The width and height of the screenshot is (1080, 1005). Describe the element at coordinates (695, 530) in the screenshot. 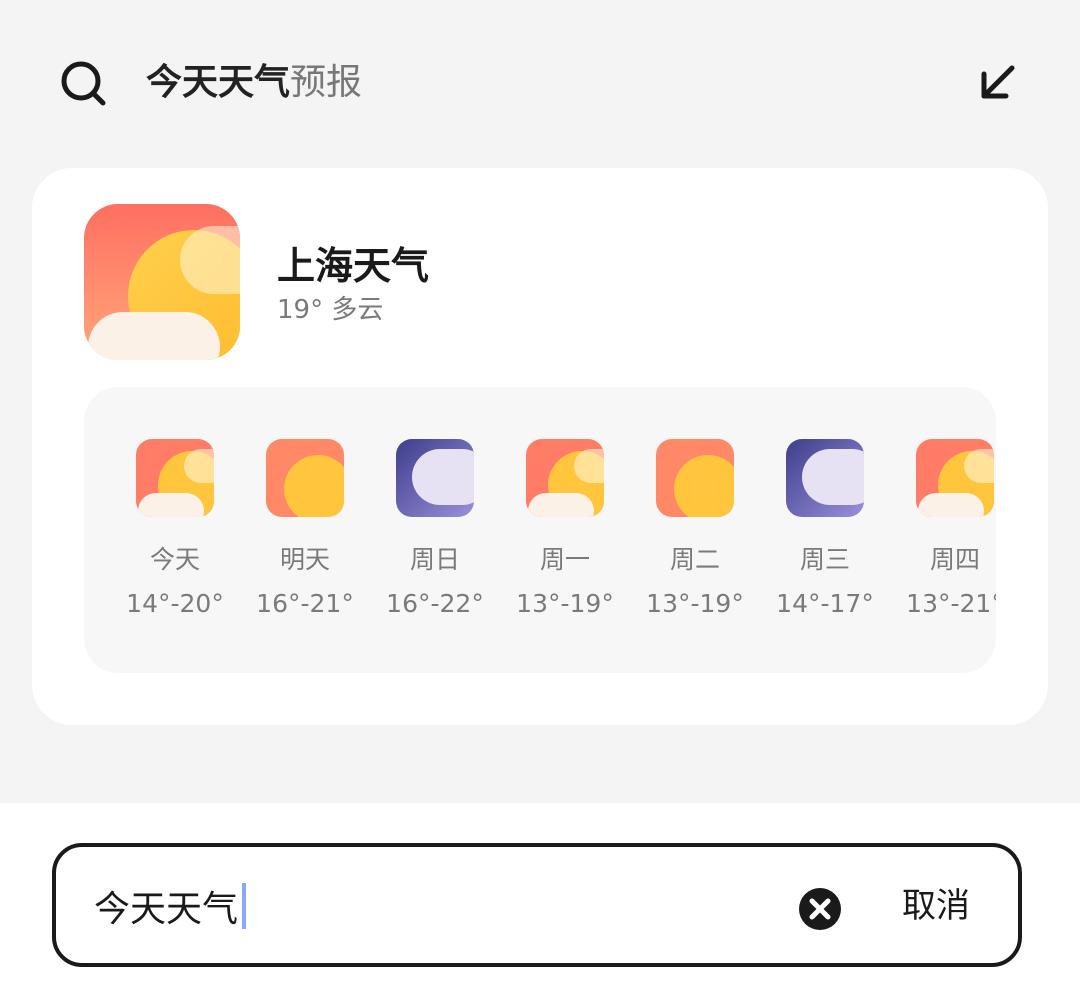

I see `forecast-day: 周二 13°-19°` at that location.